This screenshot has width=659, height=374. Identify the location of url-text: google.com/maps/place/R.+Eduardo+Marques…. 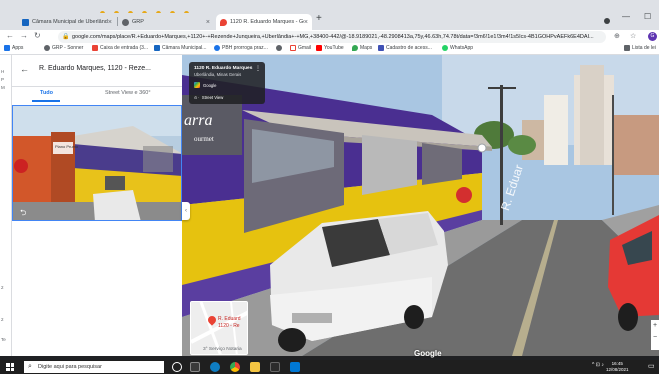
(333, 37).